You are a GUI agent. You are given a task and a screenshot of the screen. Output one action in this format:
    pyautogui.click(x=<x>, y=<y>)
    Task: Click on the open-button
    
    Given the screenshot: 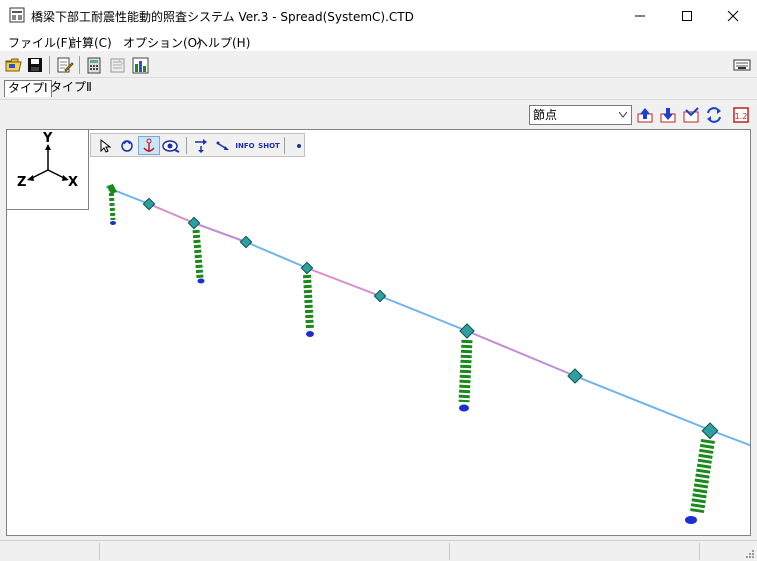 What is the action you would take?
    pyautogui.click(x=14, y=65)
    